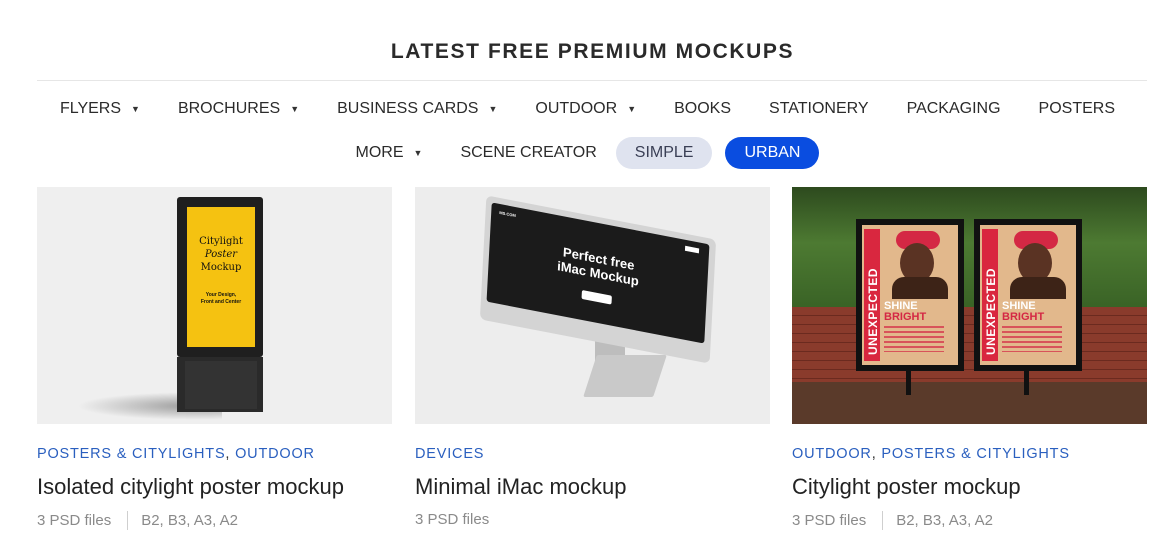 The image size is (1175, 556). I want to click on poster-title: Citylight Poster Mockup, so click(221, 254).